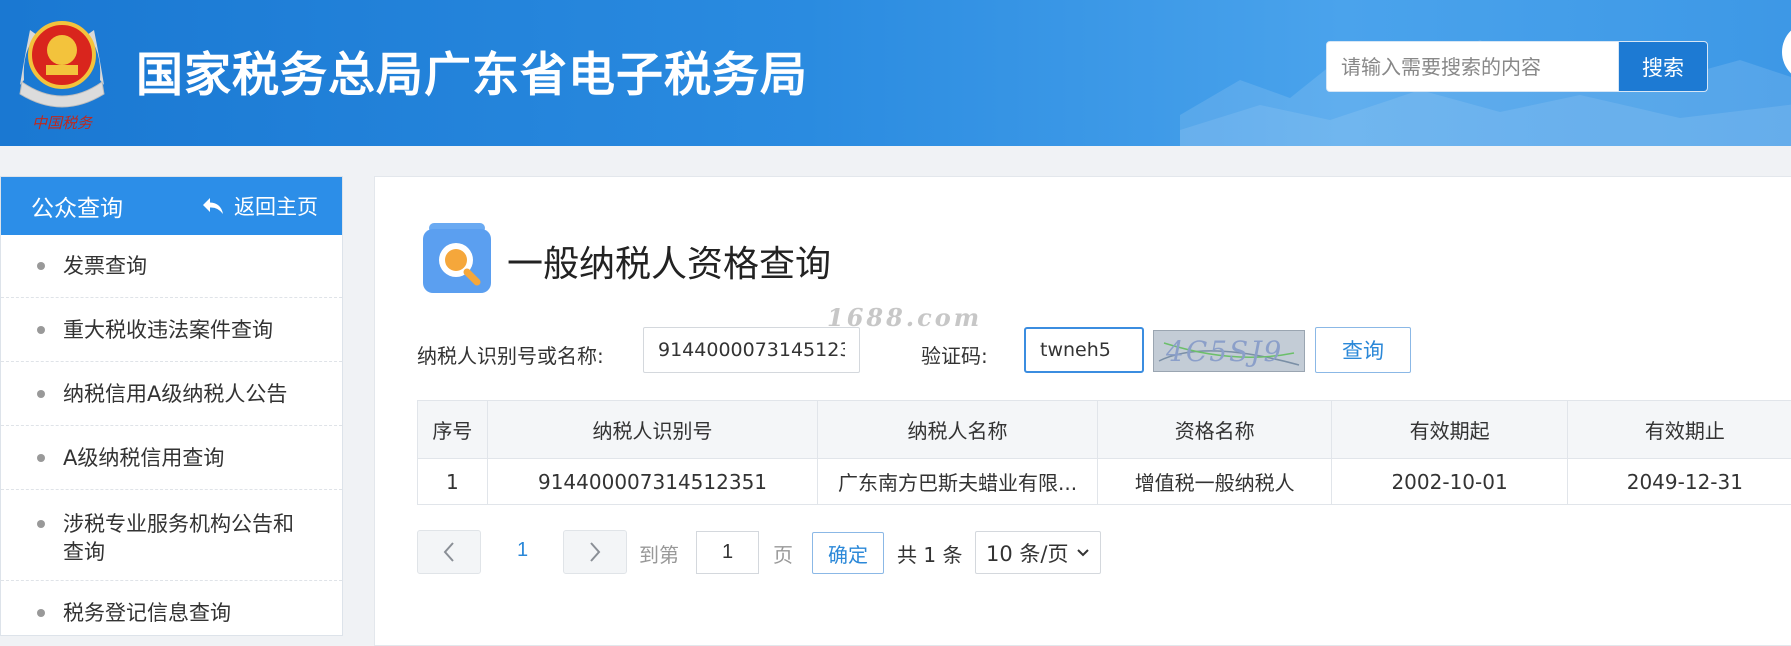 The image size is (1791, 646). I want to click on column-header: 序号, so click(453, 430).